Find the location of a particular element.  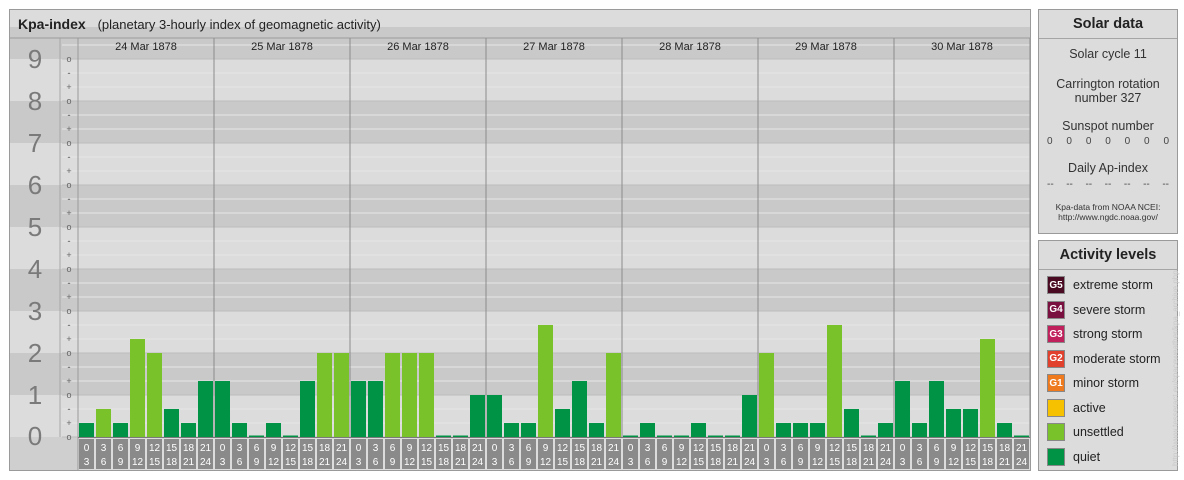

sunspot-value: 0 is located at coordinates (1166, 141).